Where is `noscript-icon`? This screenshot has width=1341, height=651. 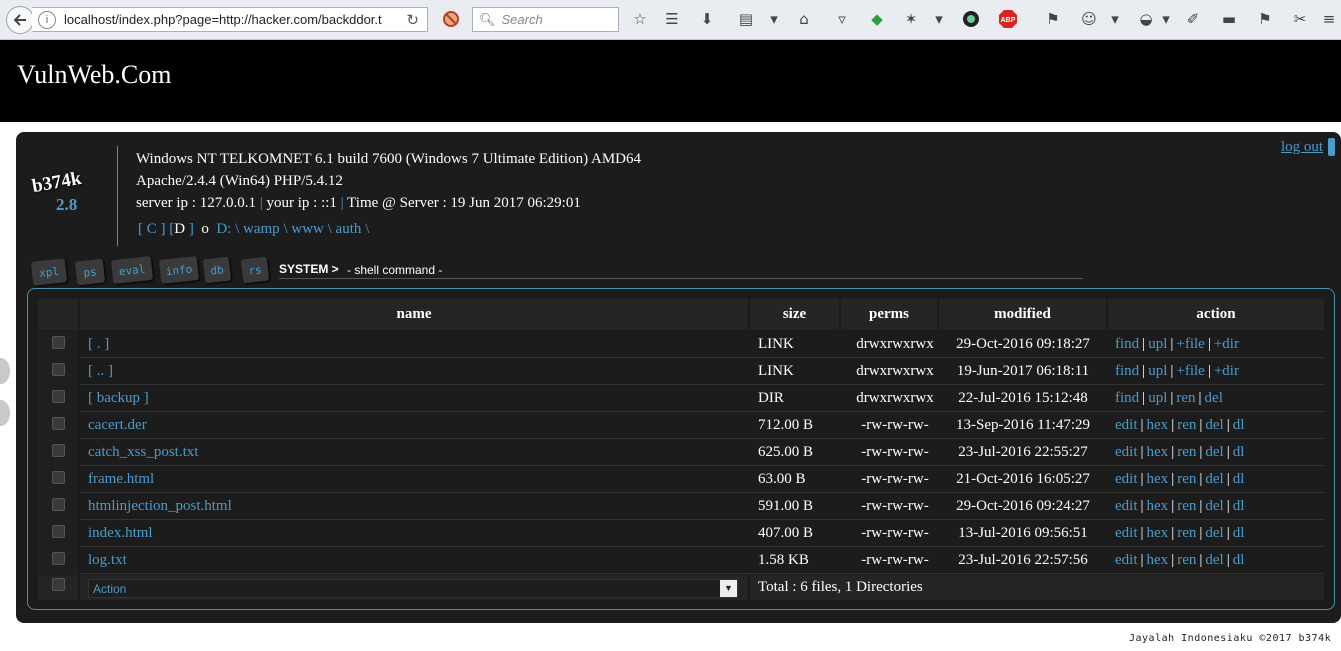
noscript-icon is located at coordinates (451, 19).